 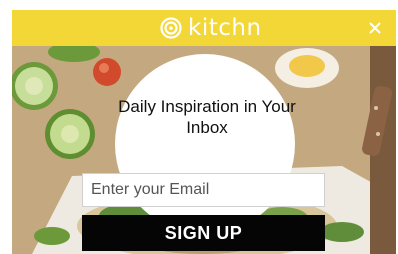 I want to click on brand-name: kitchn, so click(x=225, y=28).